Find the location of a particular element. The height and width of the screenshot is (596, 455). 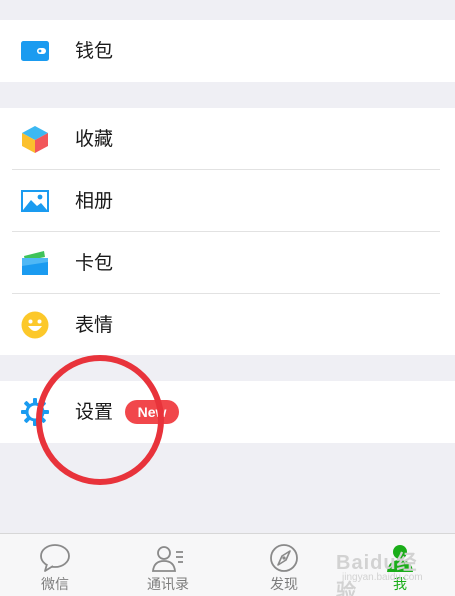

cube-icon is located at coordinates (35, 139).